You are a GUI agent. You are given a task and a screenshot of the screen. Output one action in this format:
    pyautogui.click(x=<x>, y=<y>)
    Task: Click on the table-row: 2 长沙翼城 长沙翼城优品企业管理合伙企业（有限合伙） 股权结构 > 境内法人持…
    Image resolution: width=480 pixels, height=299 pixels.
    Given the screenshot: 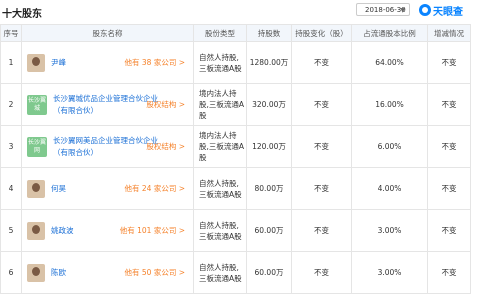 What is the action you would take?
    pyautogui.click(x=235, y=104)
    